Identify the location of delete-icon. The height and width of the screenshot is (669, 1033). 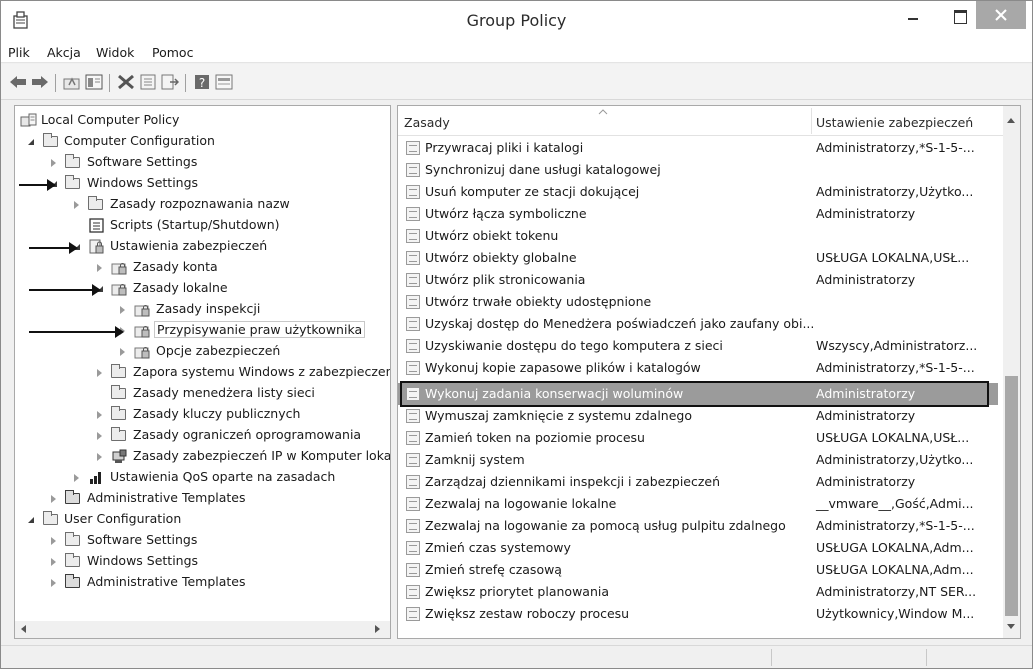
(126, 82).